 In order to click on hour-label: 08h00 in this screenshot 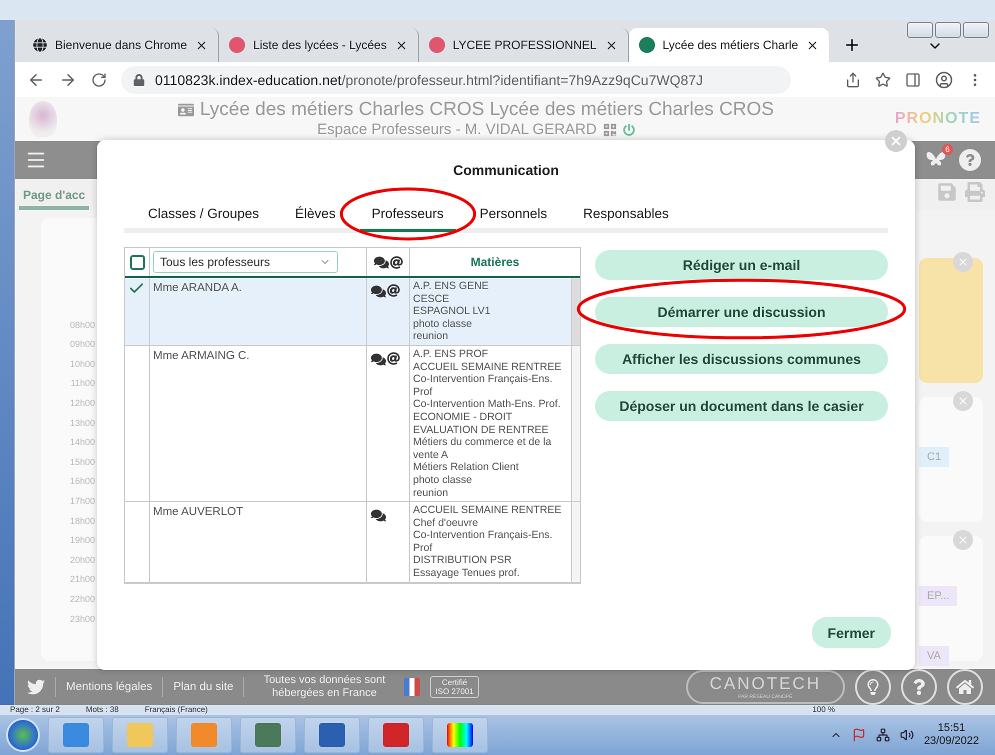, I will do `click(81, 325)`.